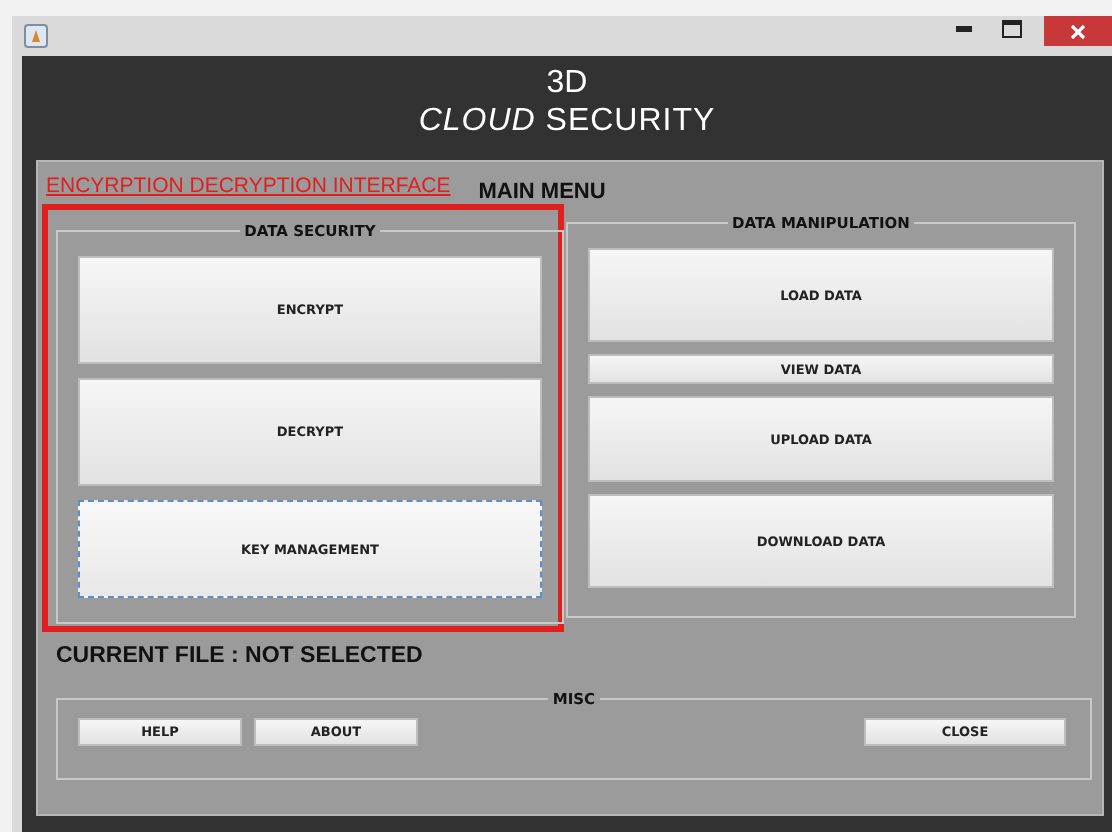 This screenshot has height=832, width=1112. What do you see at coordinates (542, 192) in the screenshot?
I see `menu-title: MAIN MENU` at bounding box center [542, 192].